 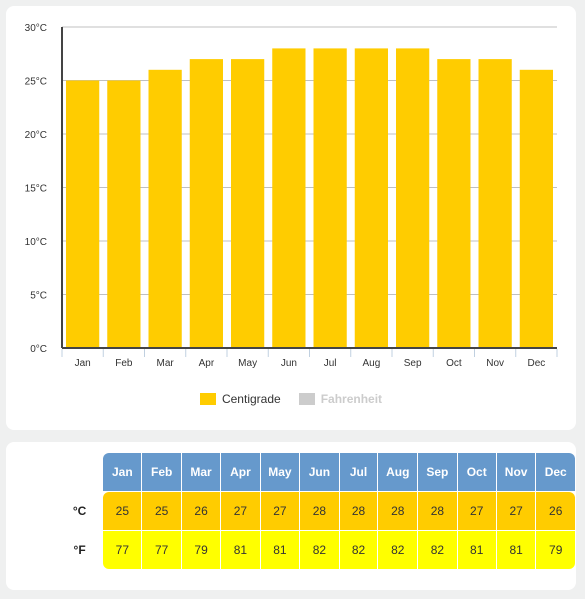 What do you see at coordinates (161, 472) in the screenshot?
I see `header-feb: Feb` at bounding box center [161, 472].